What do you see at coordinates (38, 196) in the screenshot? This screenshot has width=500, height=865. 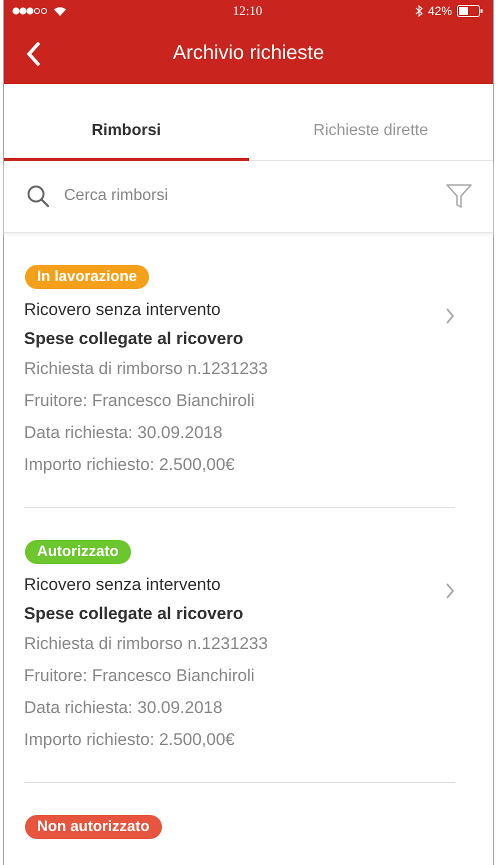 I see `search-icon` at bounding box center [38, 196].